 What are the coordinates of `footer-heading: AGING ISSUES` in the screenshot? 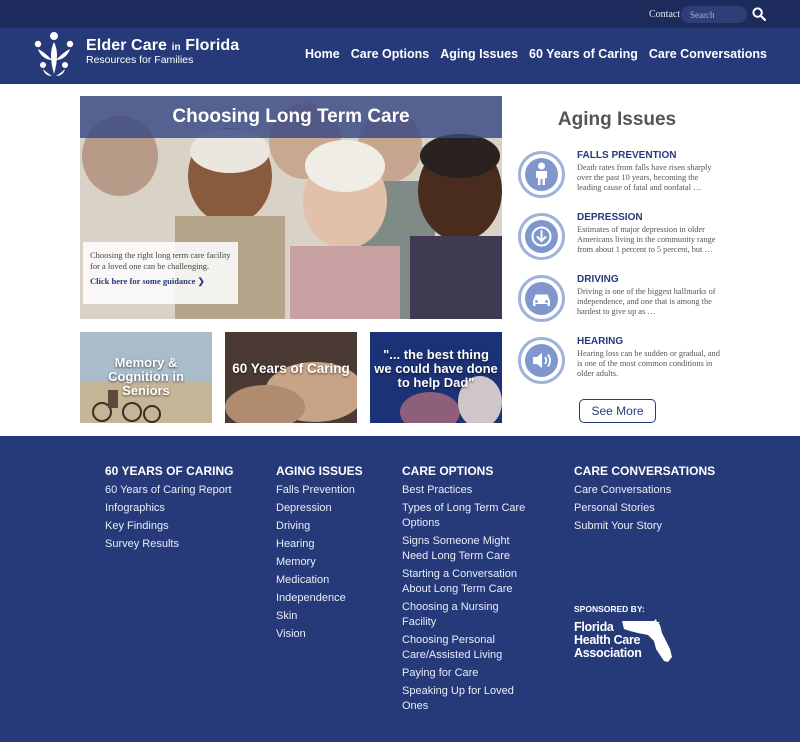 It's located at (319, 471).